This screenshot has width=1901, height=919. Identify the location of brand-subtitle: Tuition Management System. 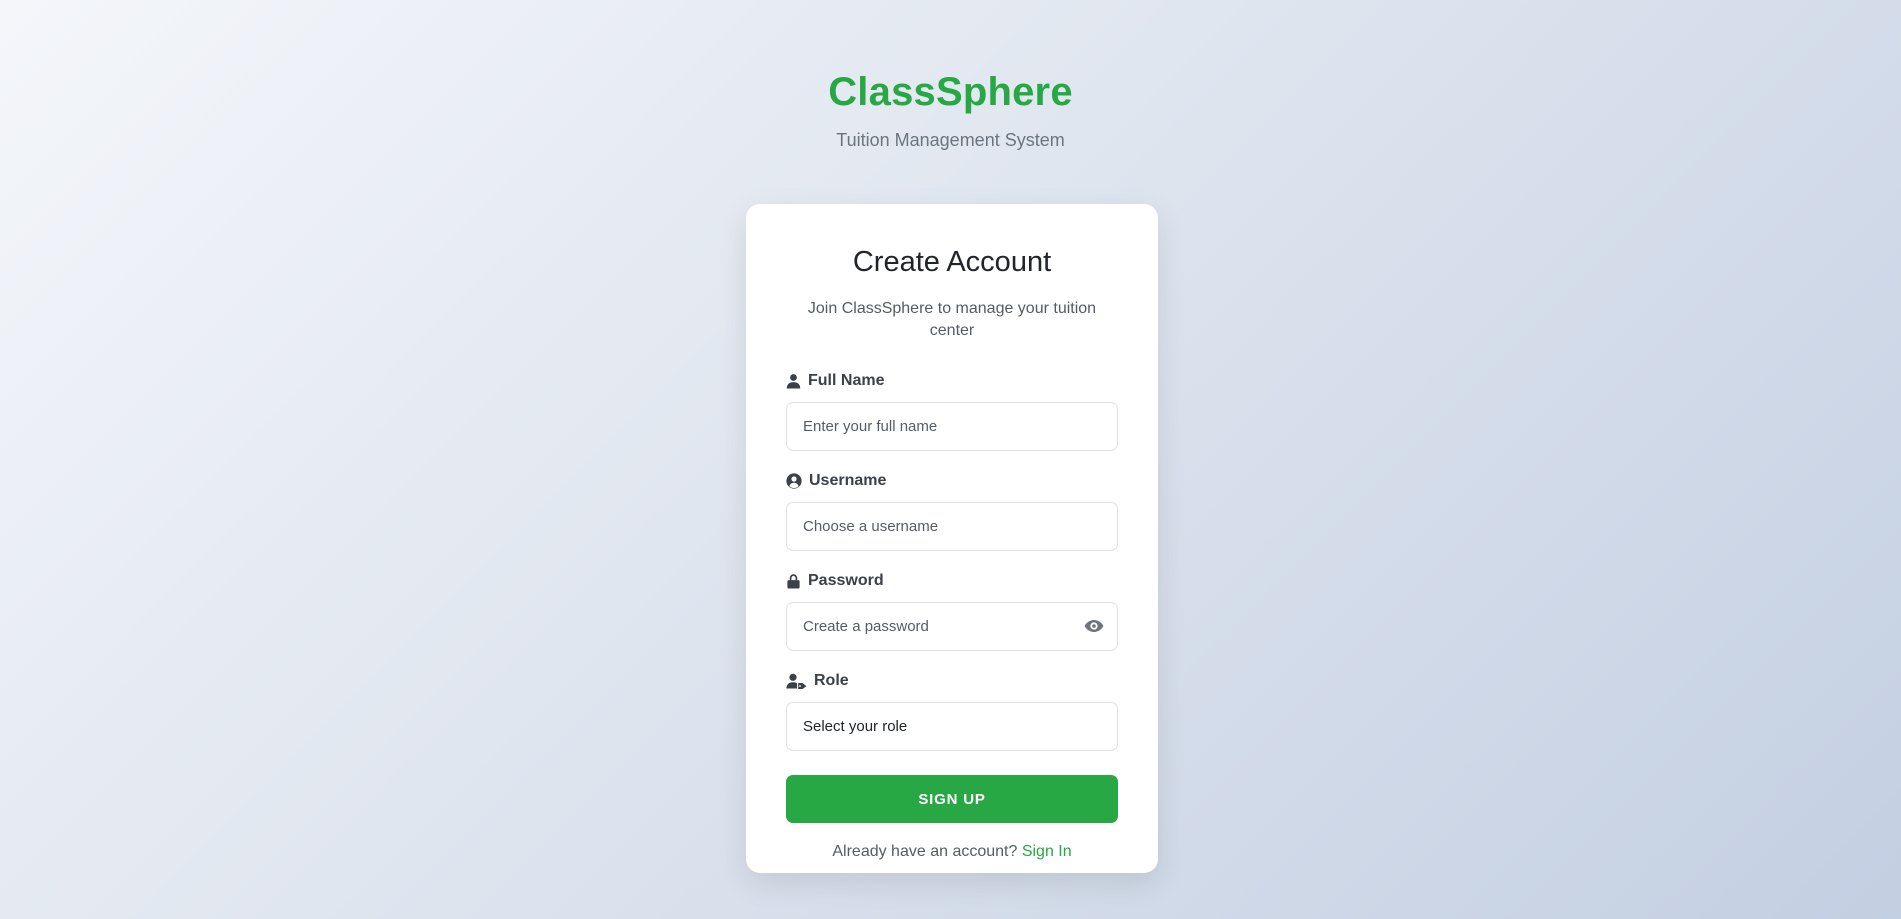
(950, 140).